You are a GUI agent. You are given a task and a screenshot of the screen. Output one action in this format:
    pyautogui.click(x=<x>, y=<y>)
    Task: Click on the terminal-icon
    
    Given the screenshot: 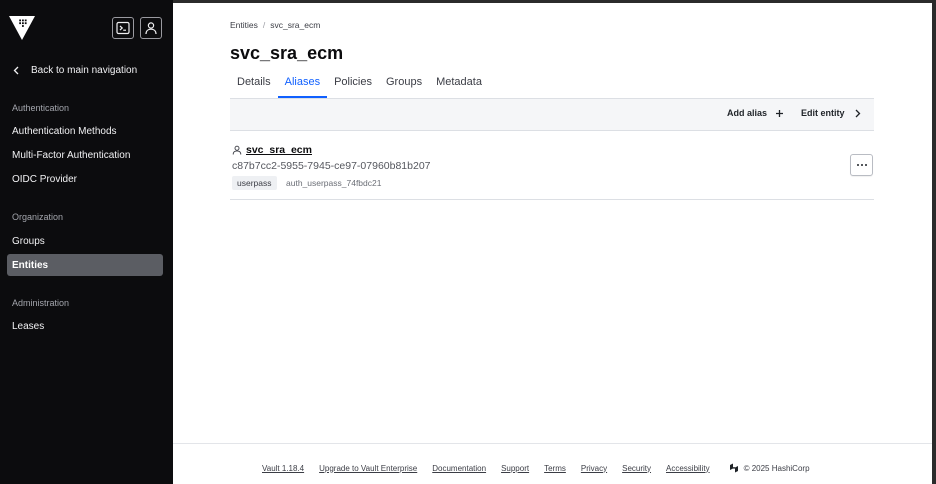 What is the action you would take?
    pyautogui.click(x=123, y=28)
    